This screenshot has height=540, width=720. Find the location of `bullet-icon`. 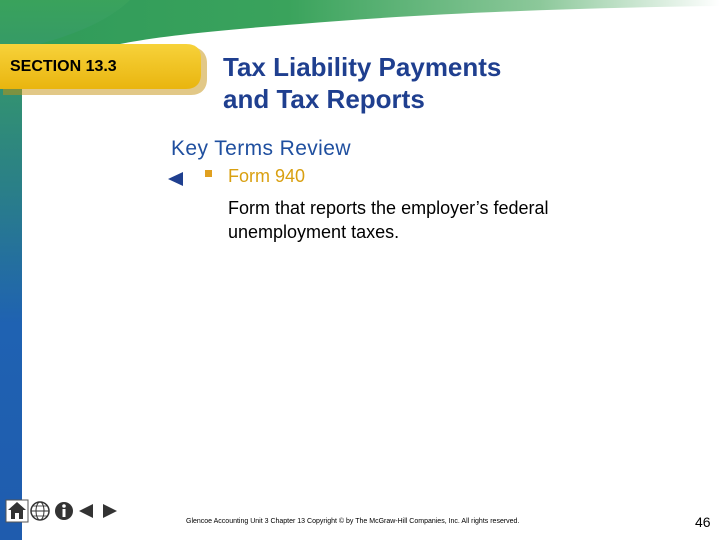

bullet-icon is located at coordinates (208, 173).